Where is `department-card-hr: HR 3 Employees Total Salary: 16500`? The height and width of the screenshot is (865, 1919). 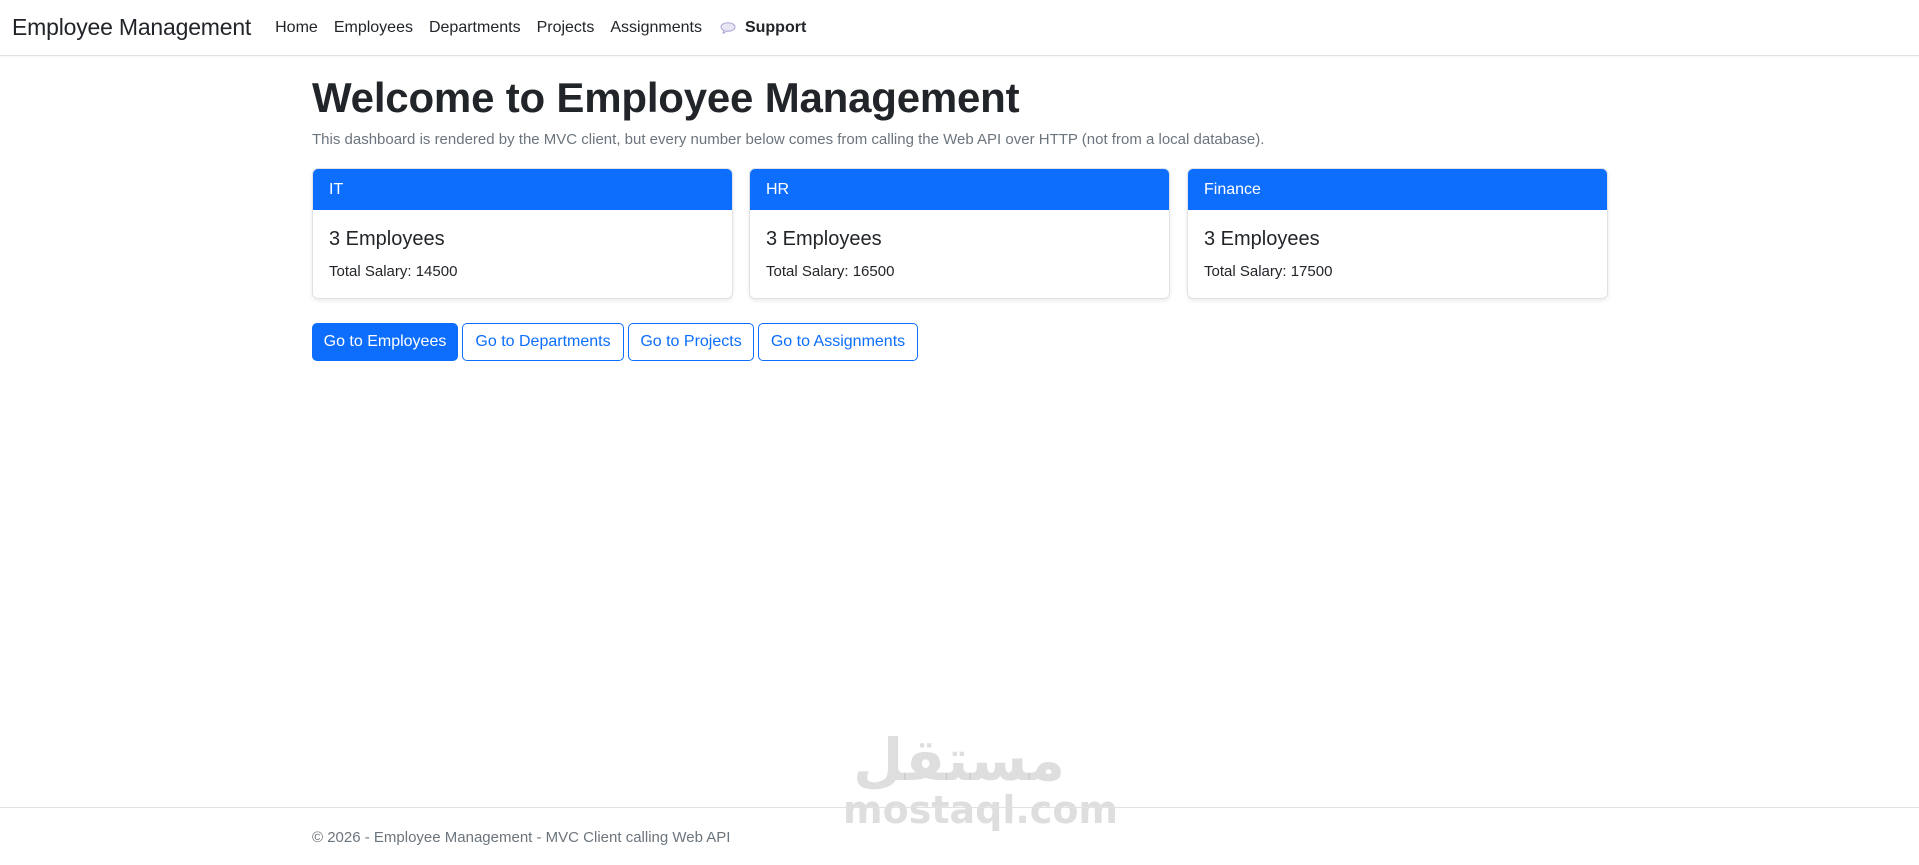
department-card-hr: HR 3 Employees Total Salary: 16500 is located at coordinates (959, 233).